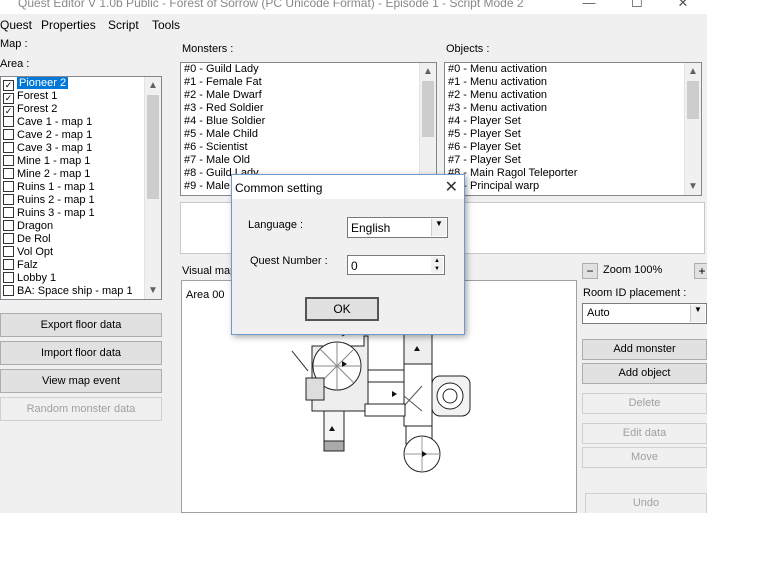 Image resolution: width=758 pixels, height=565 pixels. I want to click on quest-number-stepper: 0 ▲ ▼, so click(396, 265).